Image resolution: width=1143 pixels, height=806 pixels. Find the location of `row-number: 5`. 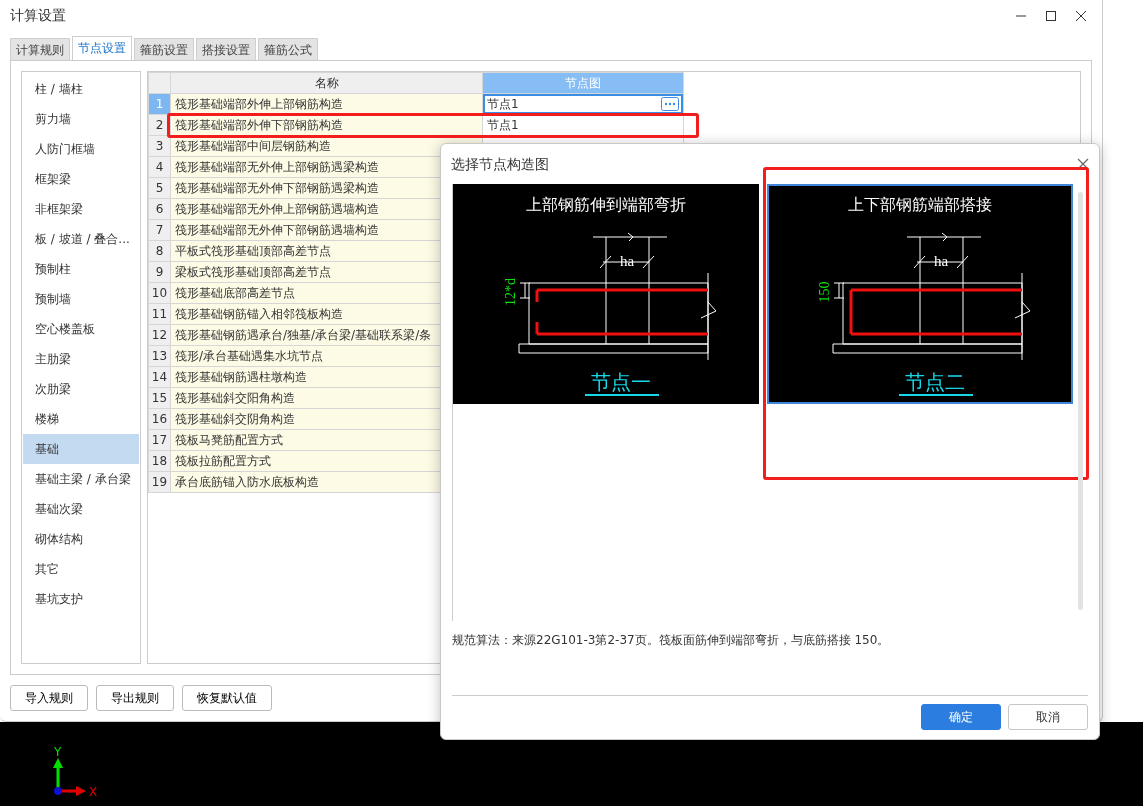

row-number: 5 is located at coordinates (159, 188).